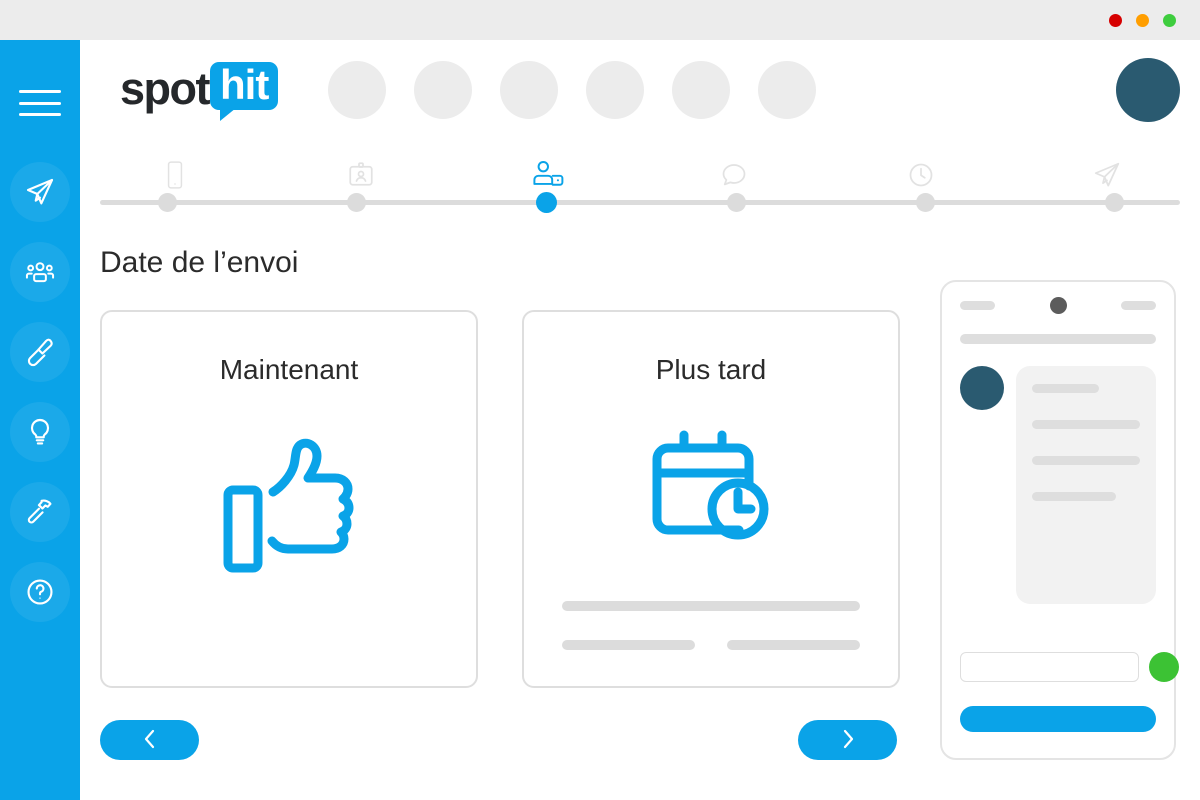 This screenshot has width=1200, height=800. Describe the element at coordinates (361, 175) in the screenshot. I see `step-id-badge-icon` at that location.